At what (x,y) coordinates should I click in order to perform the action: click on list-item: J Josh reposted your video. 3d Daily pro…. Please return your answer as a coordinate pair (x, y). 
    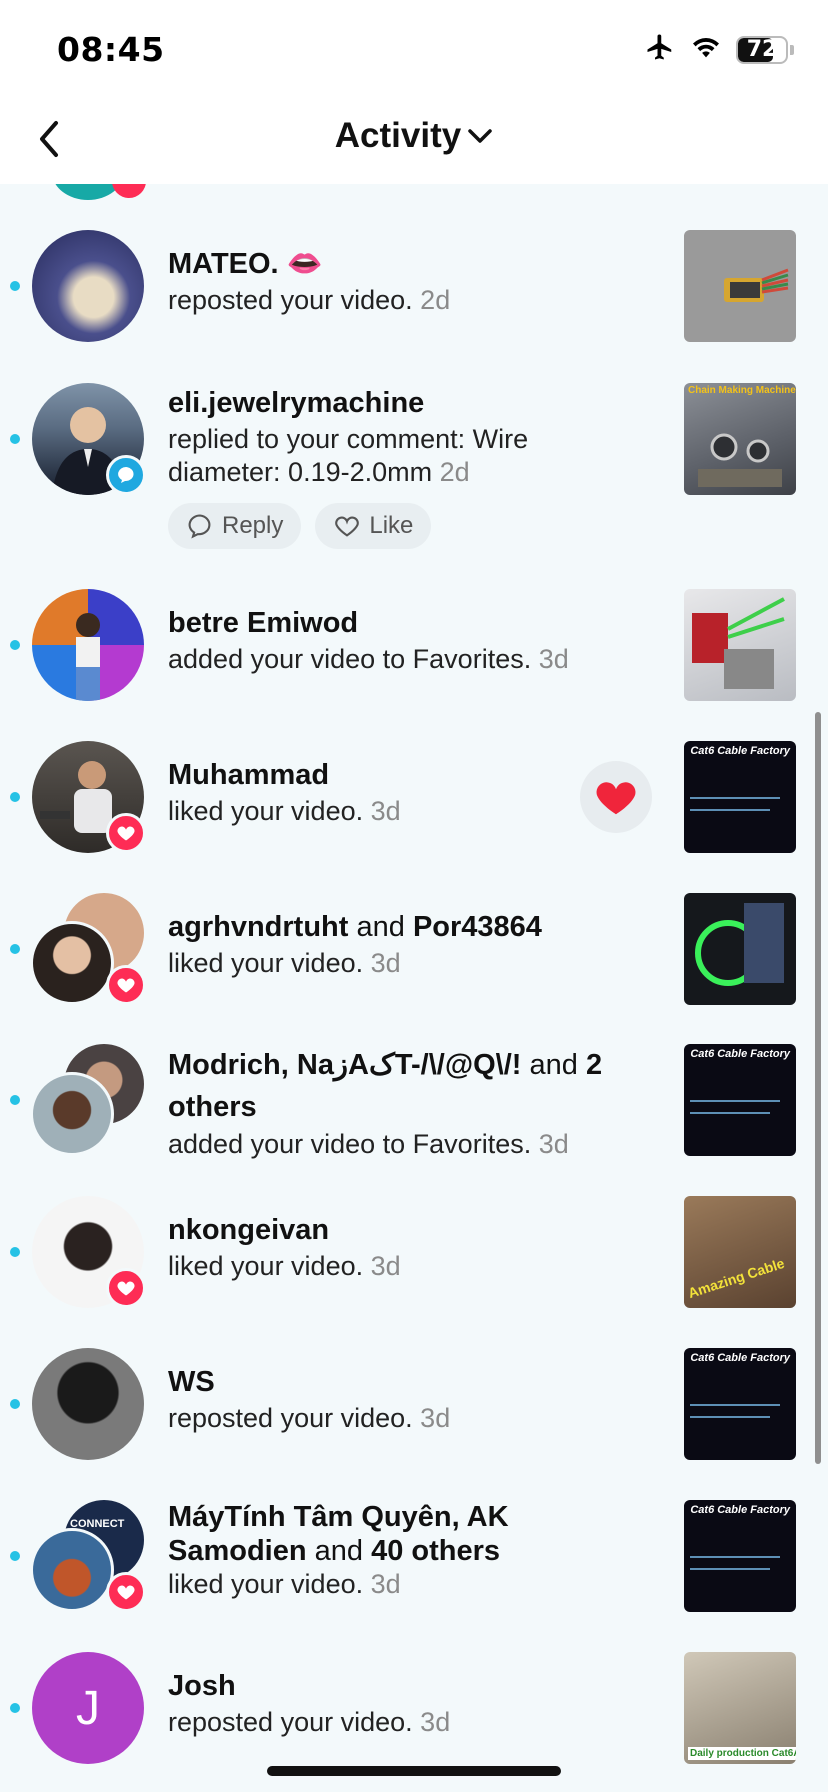
    Looking at the image, I should click on (414, 1708).